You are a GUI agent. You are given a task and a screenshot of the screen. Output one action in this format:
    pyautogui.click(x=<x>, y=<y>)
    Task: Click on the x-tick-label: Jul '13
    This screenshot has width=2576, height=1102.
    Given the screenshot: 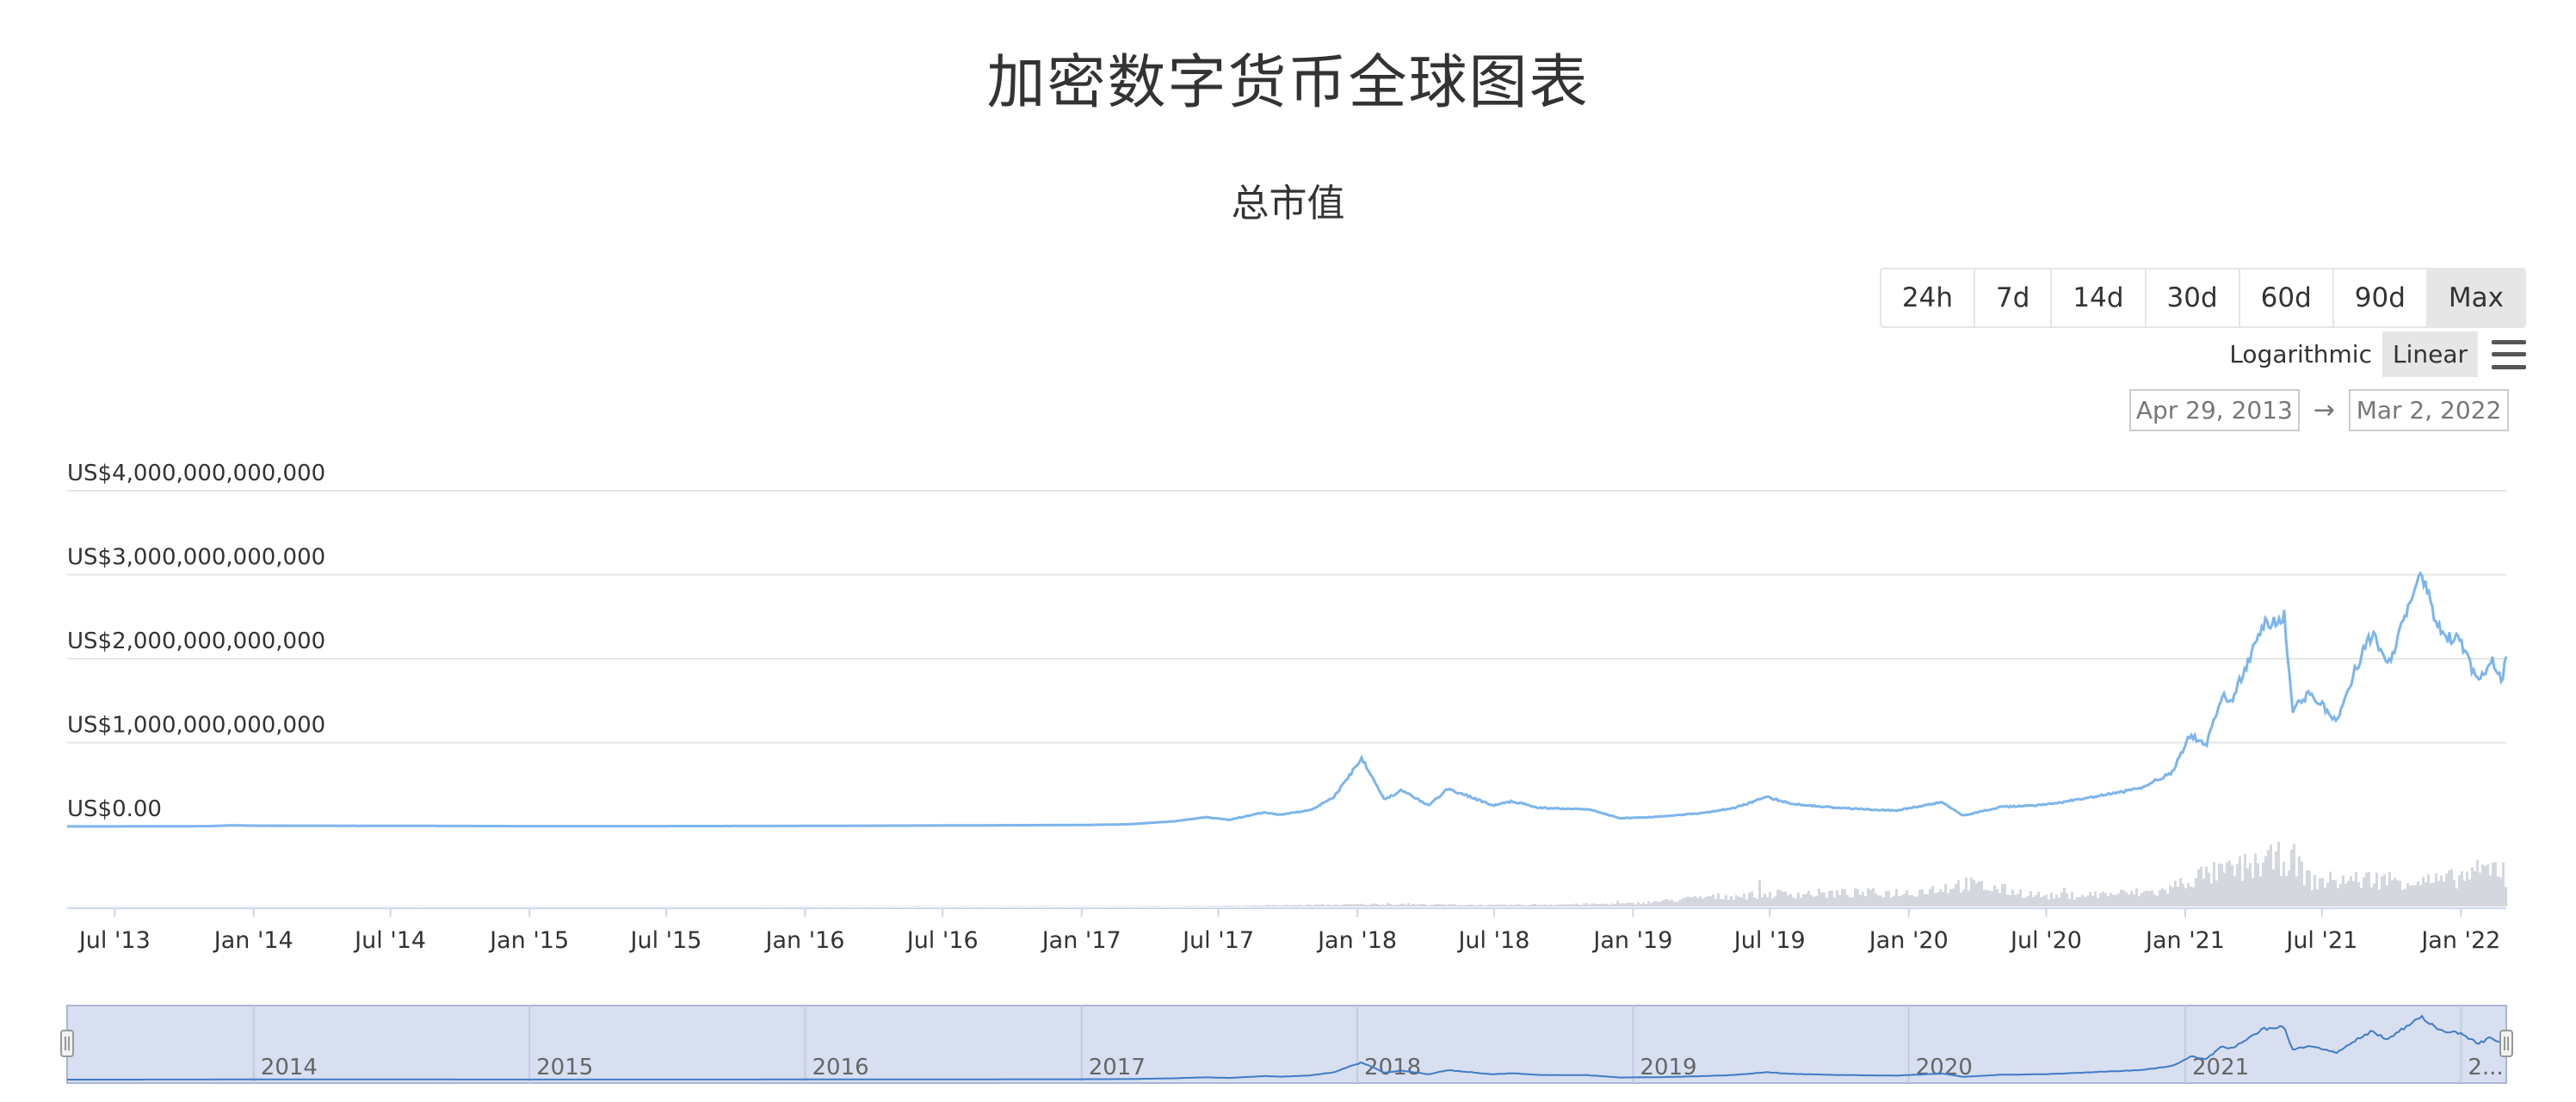 What is the action you would take?
    pyautogui.click(x=114, y=941)
    